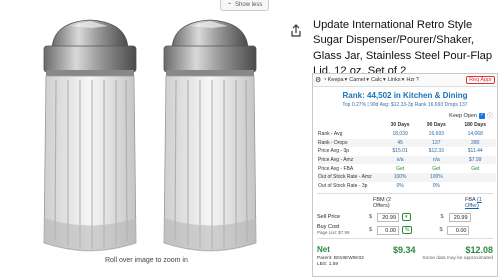 Image resolution: width=500 pixels, height=277 pixels. What do you see at coordinates (412, 80) in the screenshot?
I see `tab-hzr: Hzr?` at bounding box center [412, 80].